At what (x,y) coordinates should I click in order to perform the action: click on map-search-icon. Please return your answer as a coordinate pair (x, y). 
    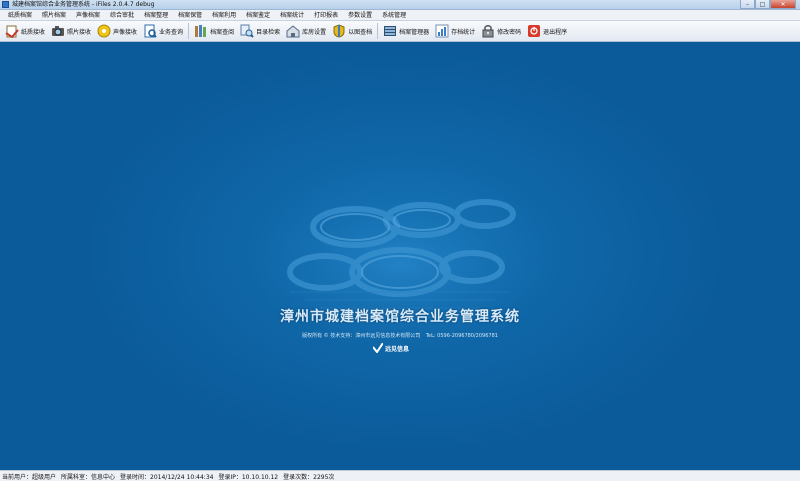
    Looking at the image, I should click on (339, 31).